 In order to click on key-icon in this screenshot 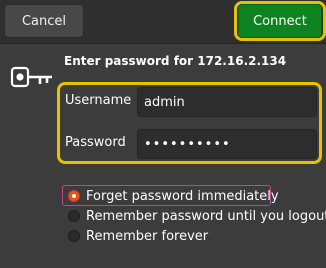, I will do `click(31, 77)`.